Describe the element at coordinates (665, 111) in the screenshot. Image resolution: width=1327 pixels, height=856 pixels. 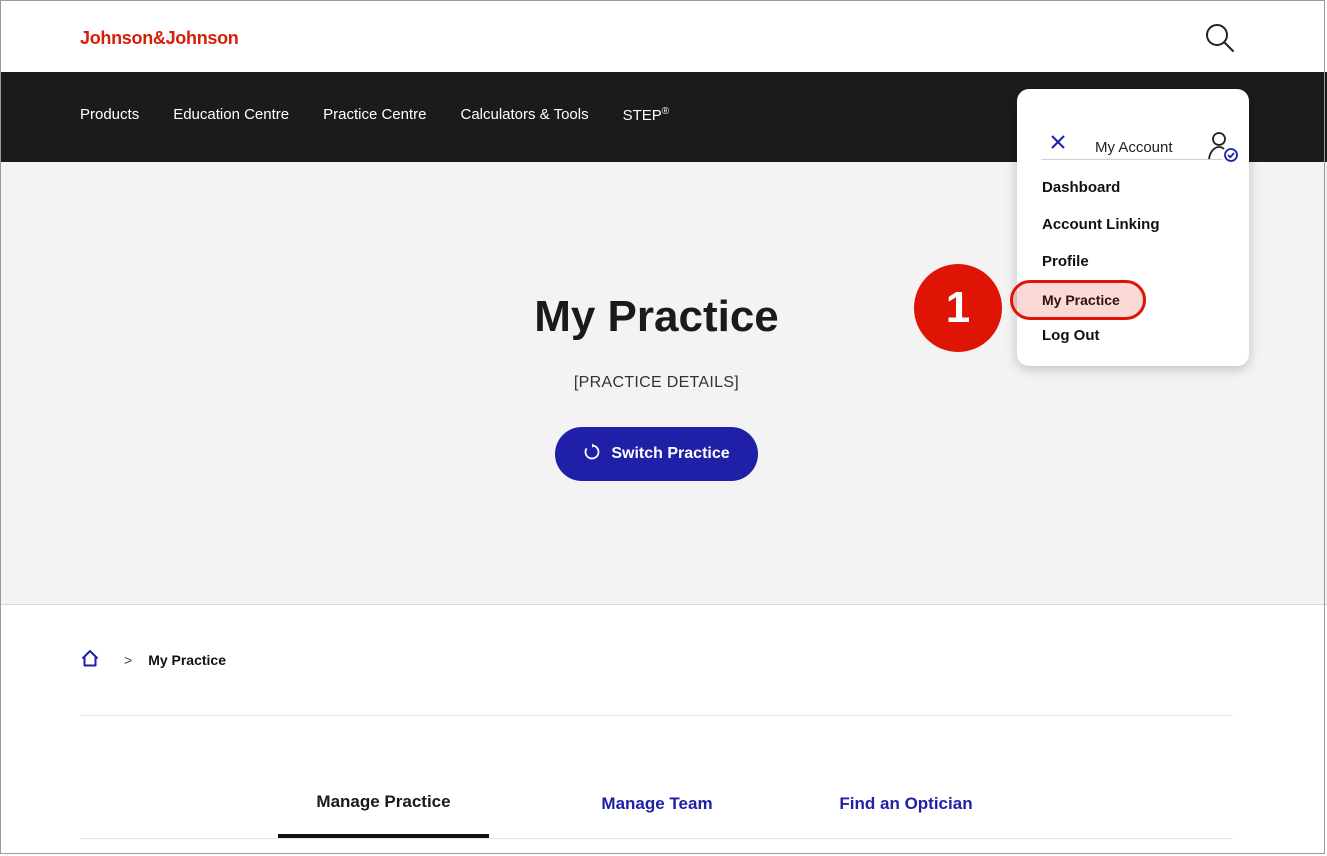
I see `registered-mark: ®` at that location.